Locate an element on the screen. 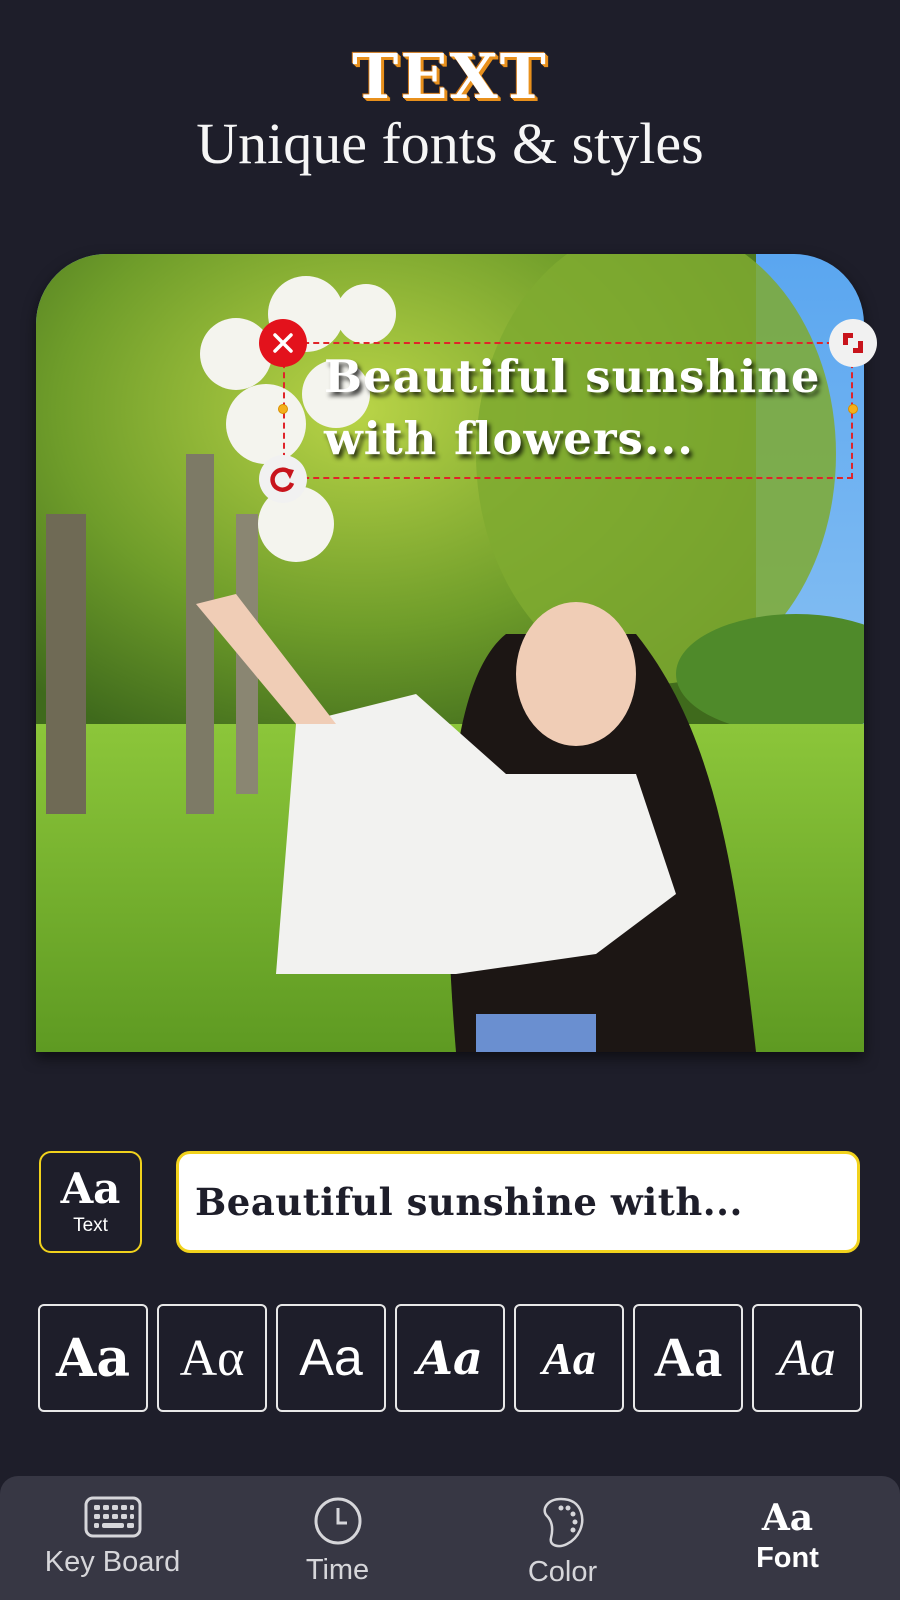 The image size is (900, 1600). font-option-5: Aa is located at coordinates (569, 1358).